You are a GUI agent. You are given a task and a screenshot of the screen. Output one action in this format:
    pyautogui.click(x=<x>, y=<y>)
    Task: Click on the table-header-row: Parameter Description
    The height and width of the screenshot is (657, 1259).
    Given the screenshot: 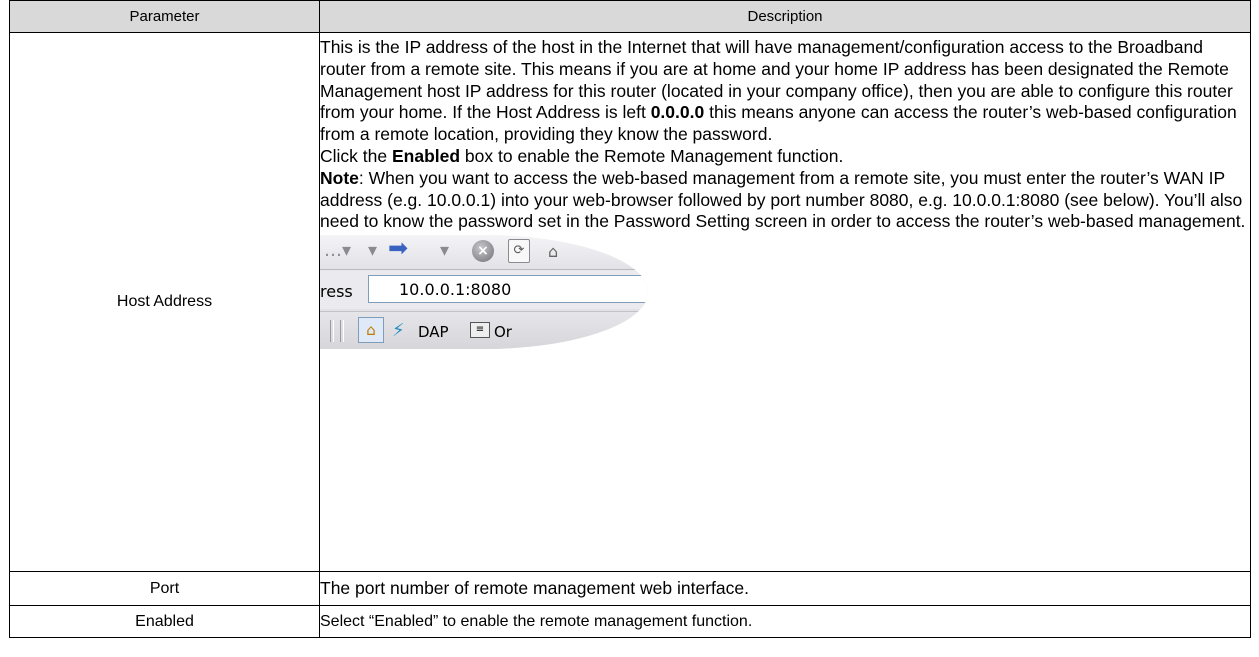 What is the action you would take?
    pyautogui.click(x=630, y=16)
    